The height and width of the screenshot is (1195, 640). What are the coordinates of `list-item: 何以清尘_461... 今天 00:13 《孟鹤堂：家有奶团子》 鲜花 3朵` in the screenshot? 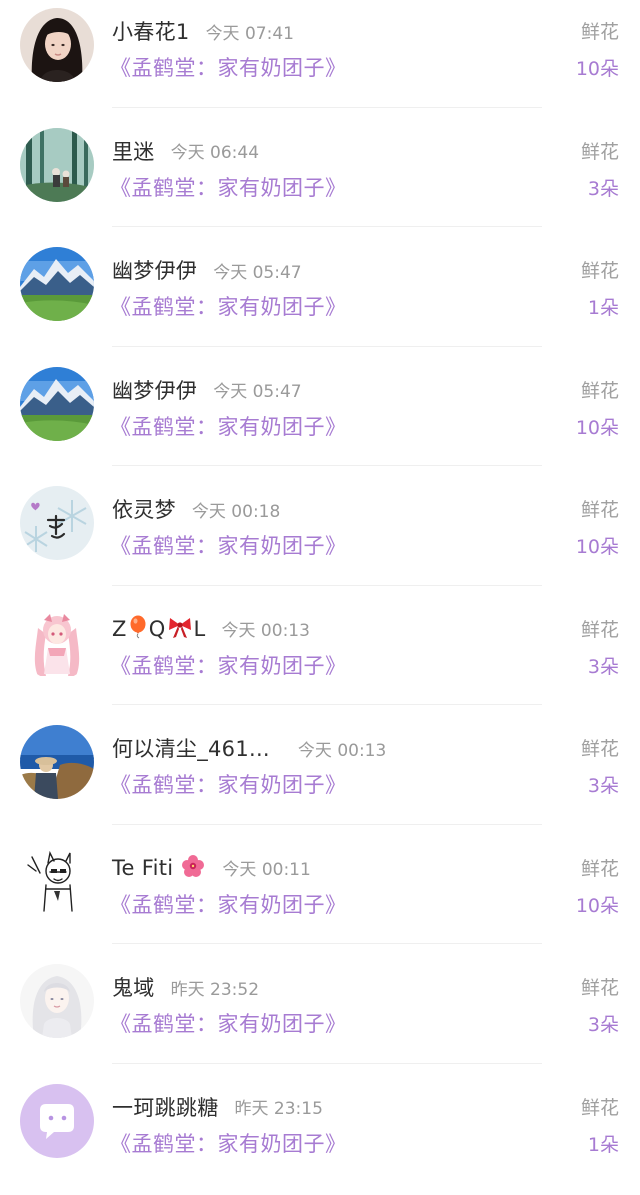 It's located at (320, 777).